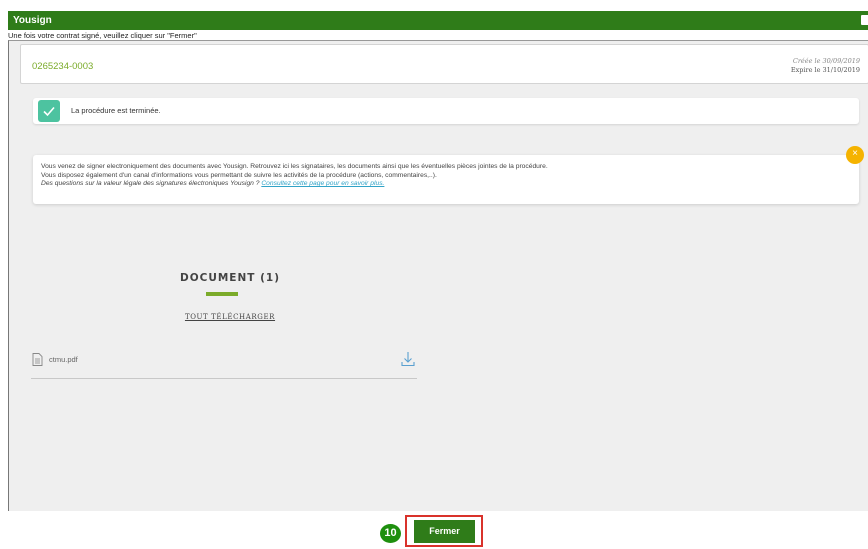 This screenshot has height=549, width=868. What do you see at coordinates (63, 359) in the screenshot?
I see `file-name: ctmu.pdf` at bounding box center [63, 359].